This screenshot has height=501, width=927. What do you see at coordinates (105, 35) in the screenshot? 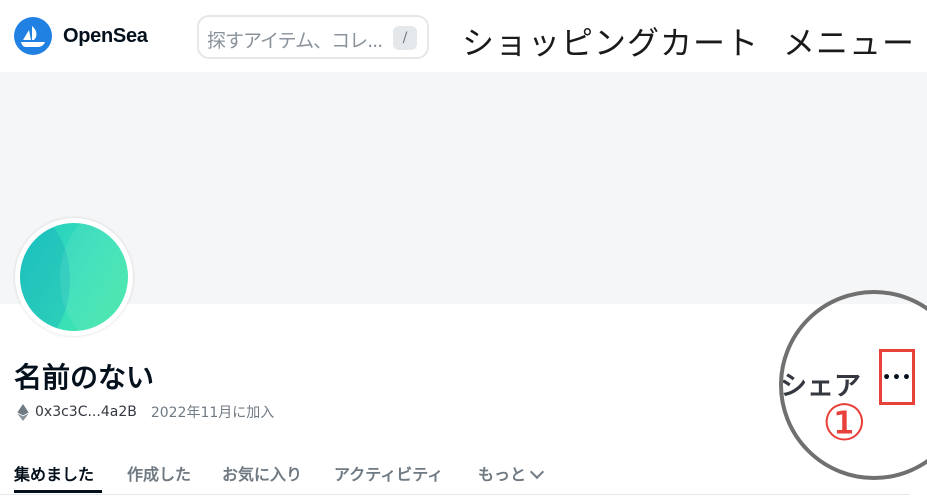
I see `brand-name: OpenSea` at bounding box center [105, 35].